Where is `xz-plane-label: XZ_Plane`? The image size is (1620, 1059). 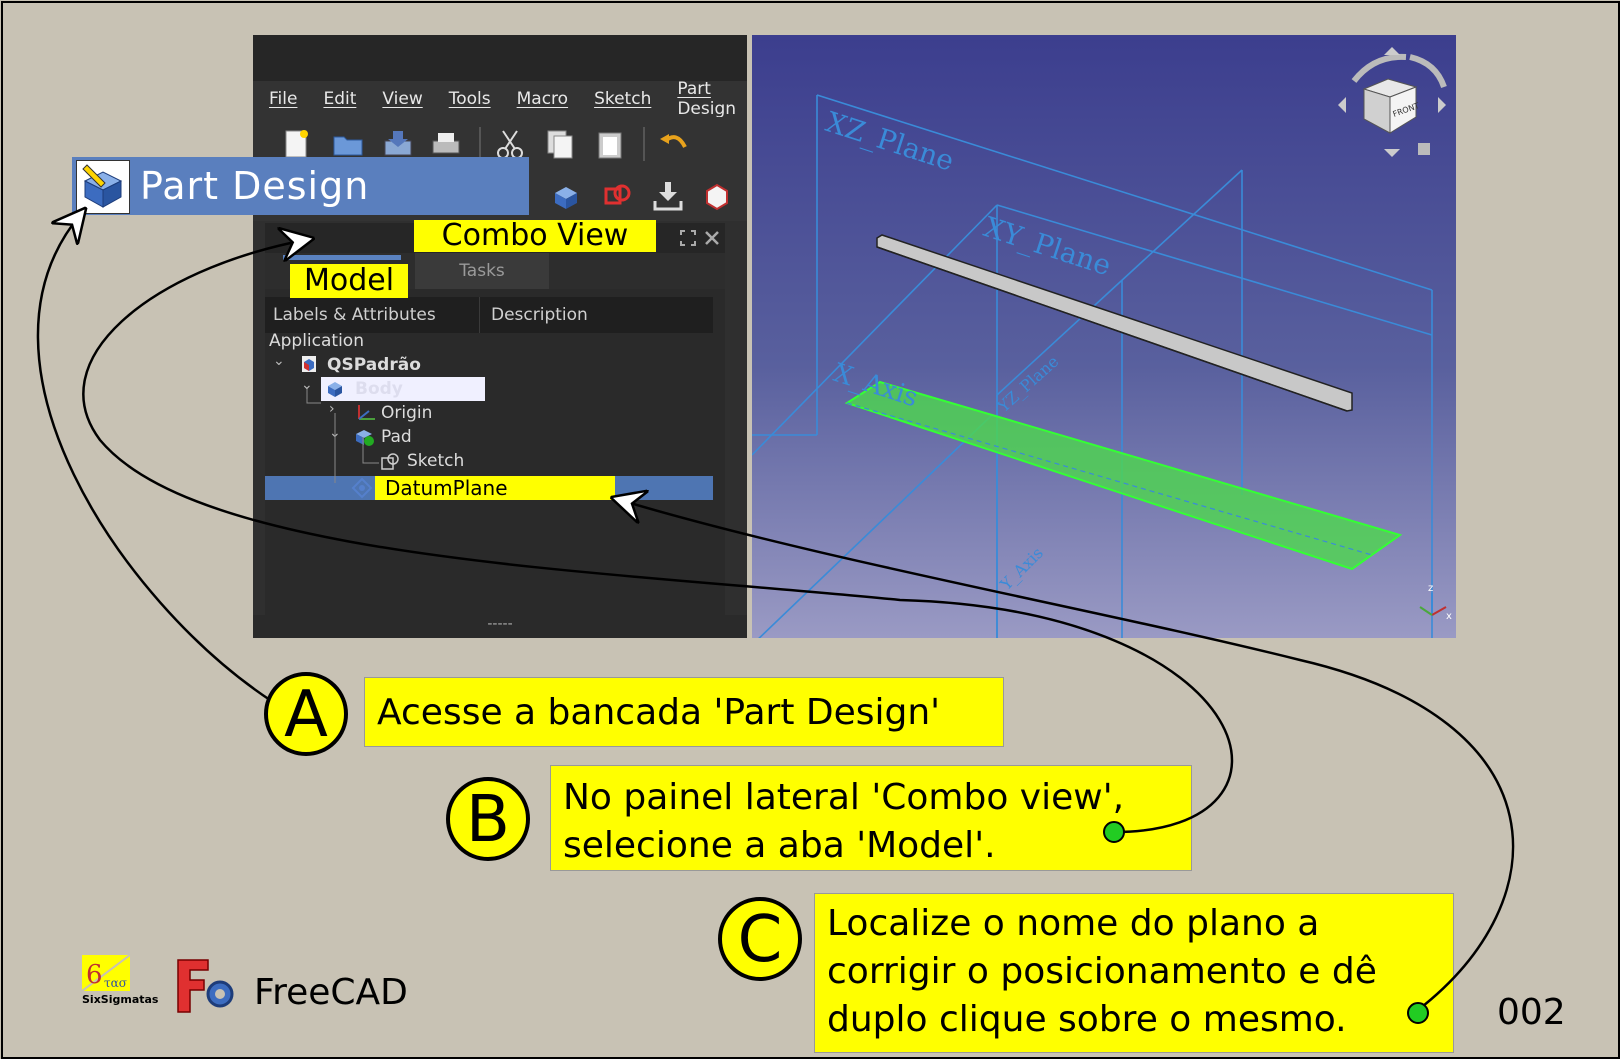
xz-plane-label: XZ_Plane is located at coordinates (890, 141).